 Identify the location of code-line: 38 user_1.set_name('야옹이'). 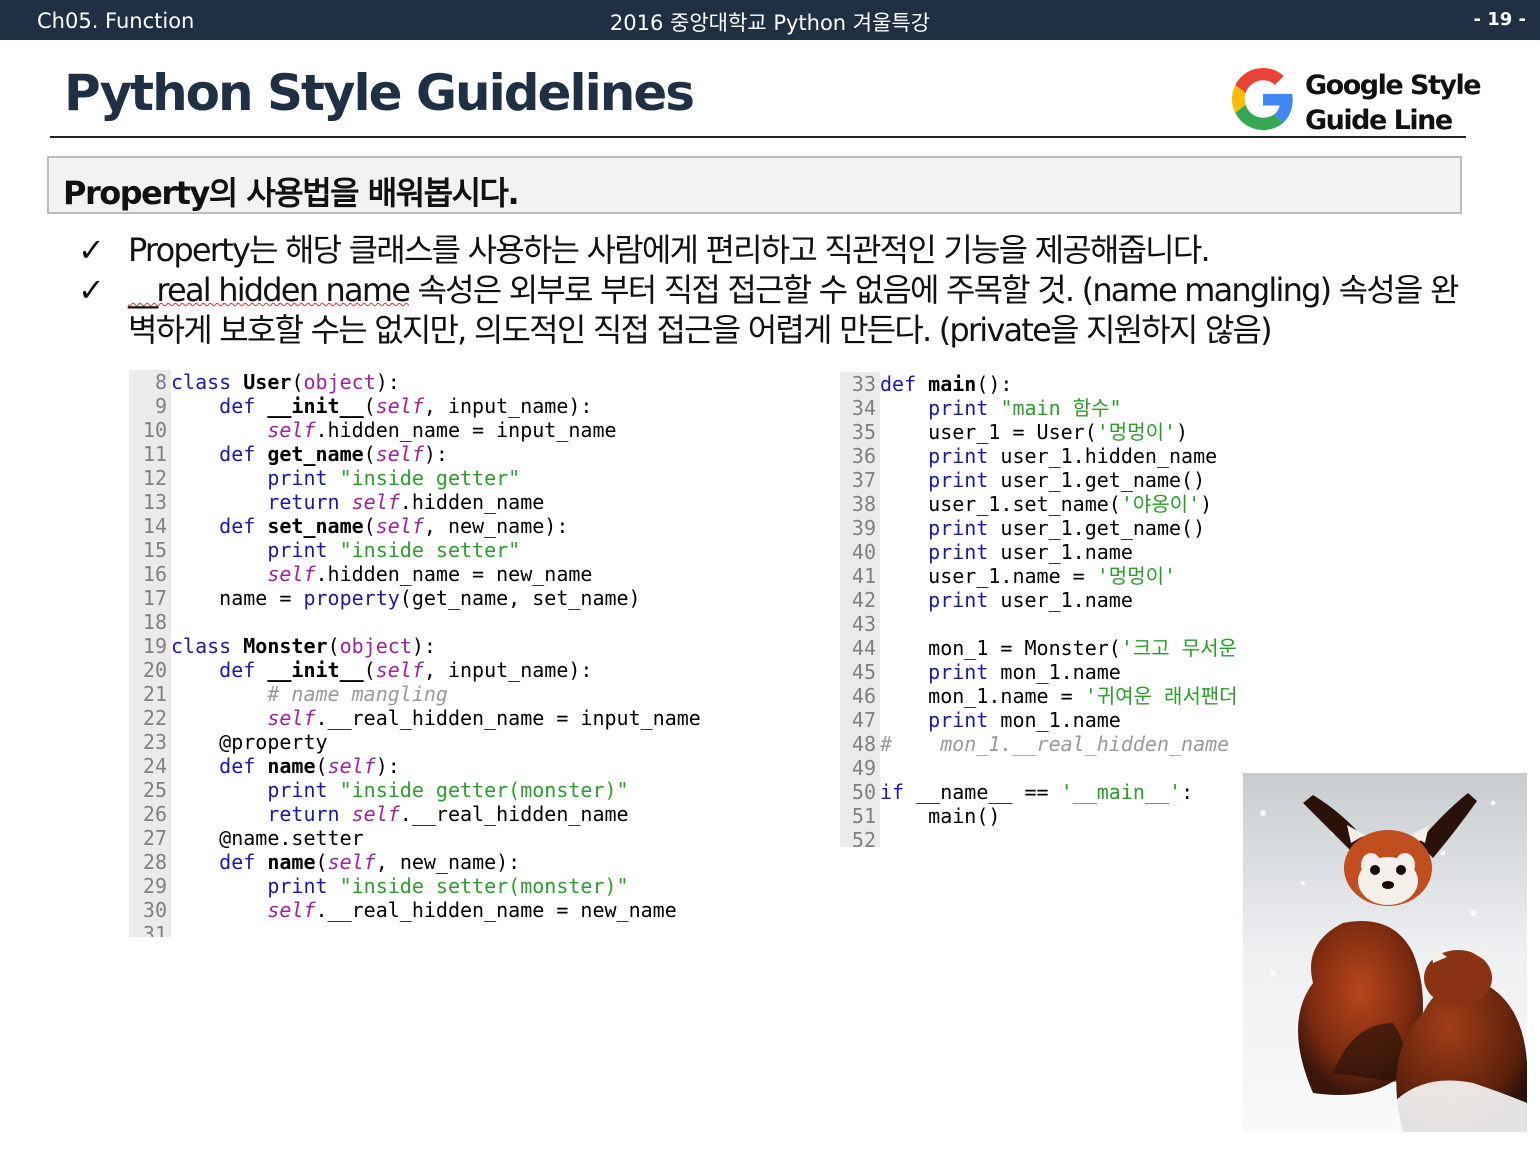
(1026, 504).